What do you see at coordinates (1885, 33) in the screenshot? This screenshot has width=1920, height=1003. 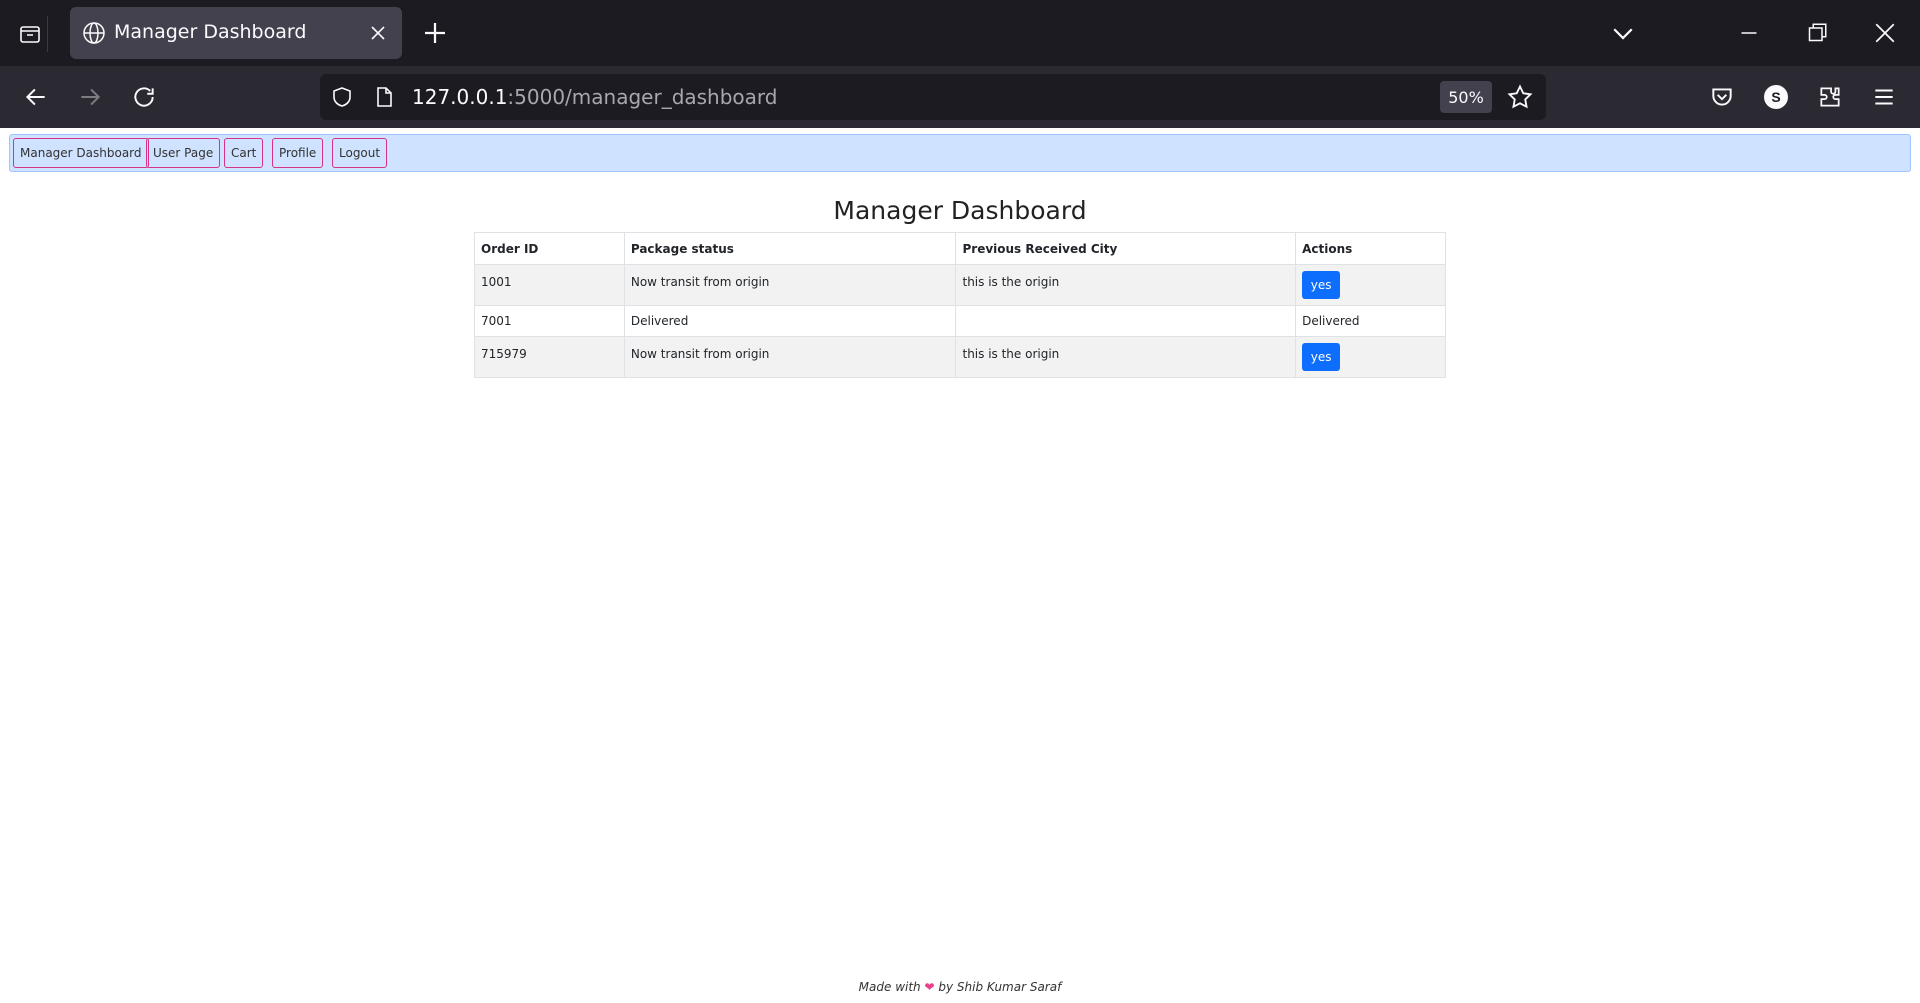 I see `close-window-icon` at bounding box center [1885, 33].